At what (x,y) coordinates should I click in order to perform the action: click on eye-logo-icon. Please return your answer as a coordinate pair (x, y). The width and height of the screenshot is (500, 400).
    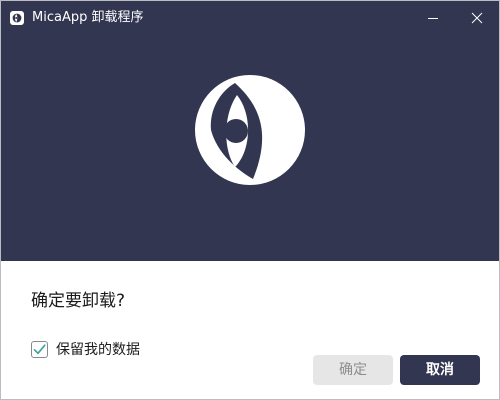
    Looking at the image, I should click on (250, 130).